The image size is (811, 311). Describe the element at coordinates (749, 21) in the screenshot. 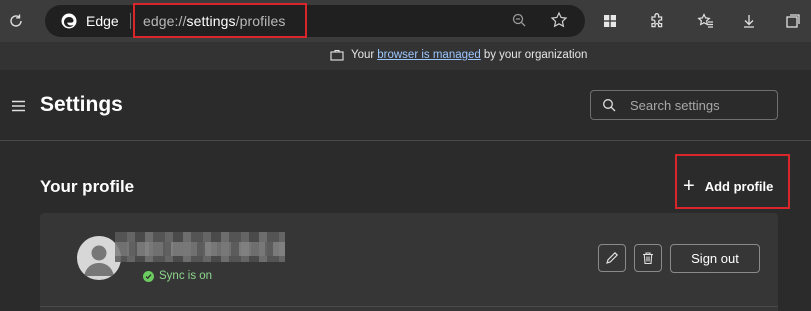

I see `downloads-icon` at that location.